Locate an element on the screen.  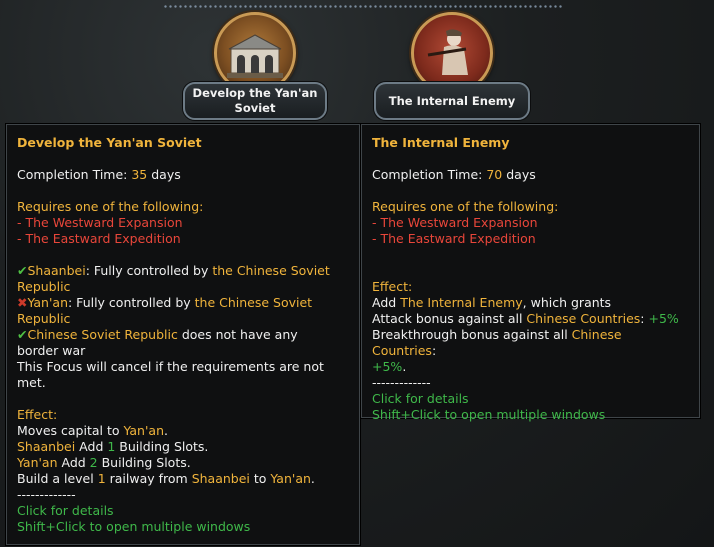
focus-label: The Internal Enemy is located at coordinates (452, 100).